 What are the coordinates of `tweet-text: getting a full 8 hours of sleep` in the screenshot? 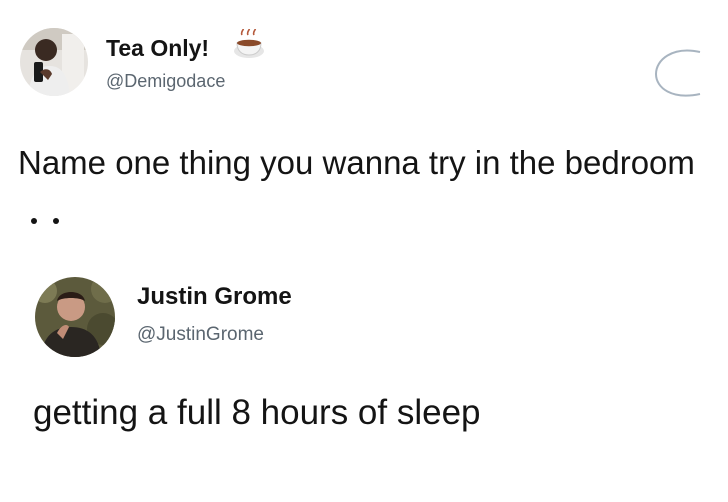 It's located at (257, 412).